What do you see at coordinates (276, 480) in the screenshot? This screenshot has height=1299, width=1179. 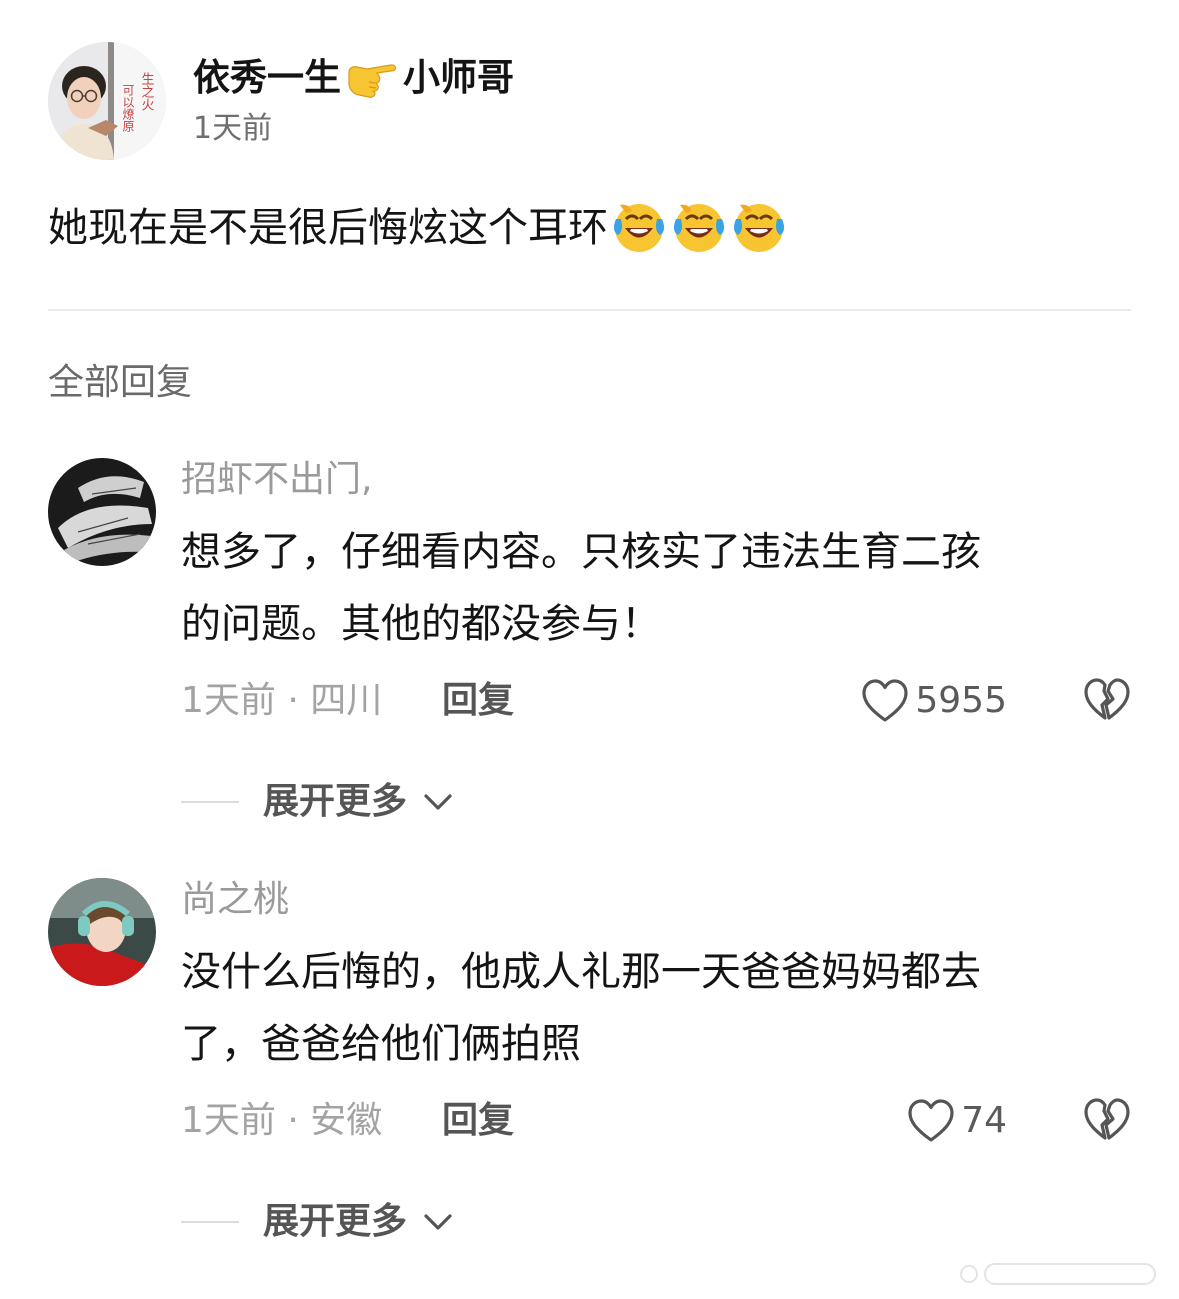 I see `commenter-name: 招虾不出门,` at bounding box center [276, 480].